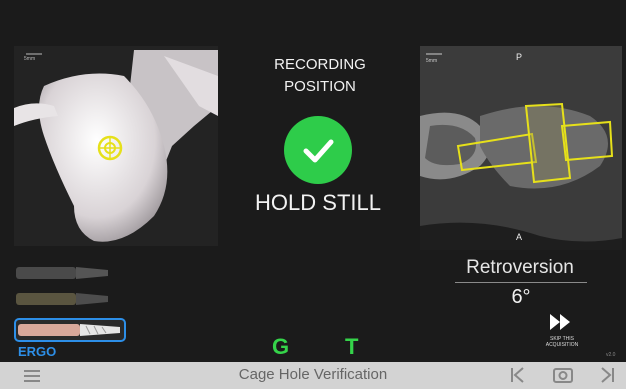  Describe the element at coordinates (352, 346) in the screenshot. I see `t-indicator: T` at that location.